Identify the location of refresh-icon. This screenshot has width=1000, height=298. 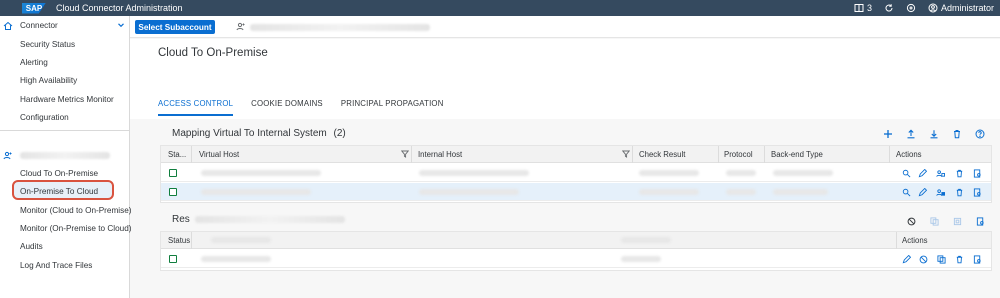
(889, 8).